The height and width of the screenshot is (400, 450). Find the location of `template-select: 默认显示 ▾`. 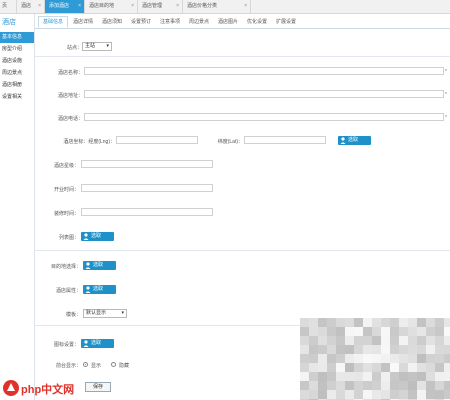

template-select: 默认显示 ▾ is located at coordinates (105, 313).